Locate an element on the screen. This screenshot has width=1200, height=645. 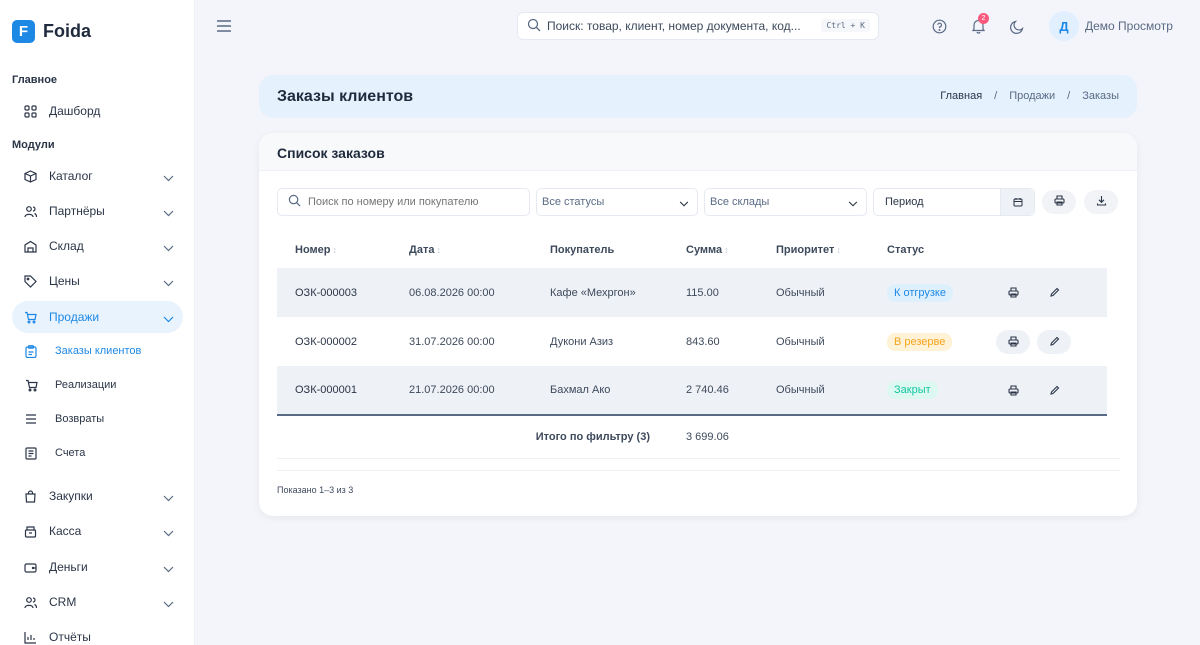
box-icon is located at coordinates (30, 176).